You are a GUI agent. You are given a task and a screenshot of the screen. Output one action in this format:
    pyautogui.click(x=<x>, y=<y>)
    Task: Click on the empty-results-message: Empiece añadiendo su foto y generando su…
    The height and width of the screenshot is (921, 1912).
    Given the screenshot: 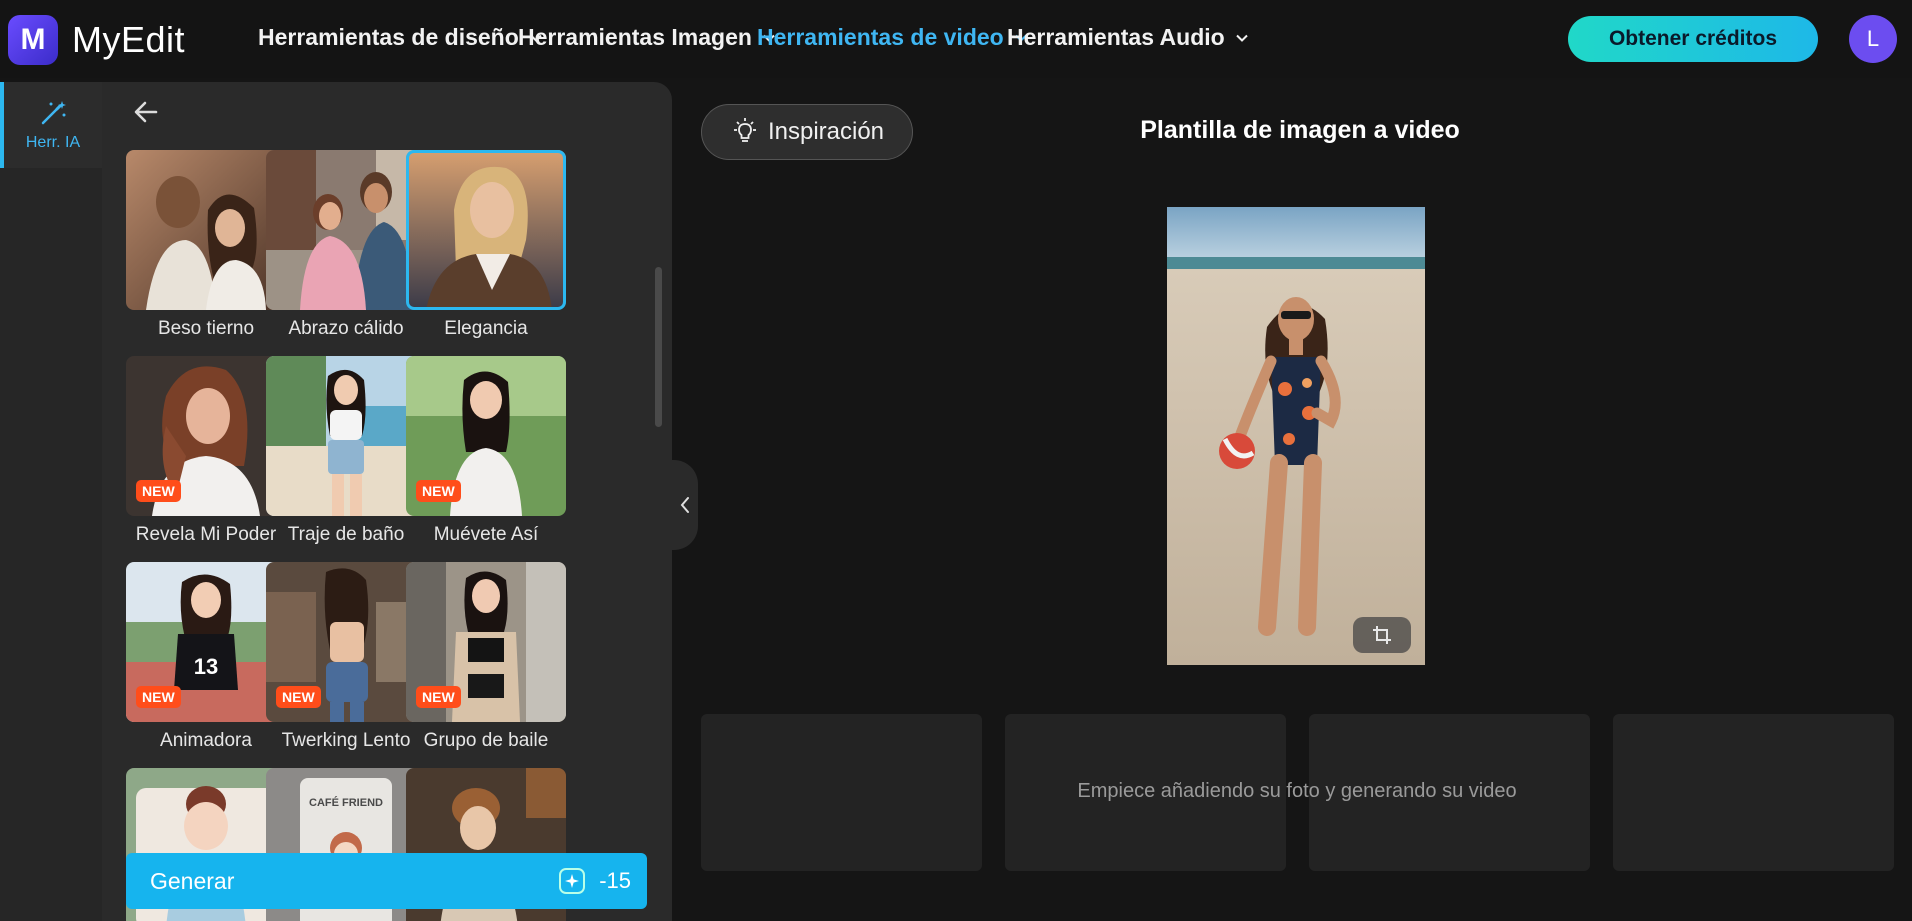 What is the action you would take?
    pyautogui.click(x=1297, y=791)
    